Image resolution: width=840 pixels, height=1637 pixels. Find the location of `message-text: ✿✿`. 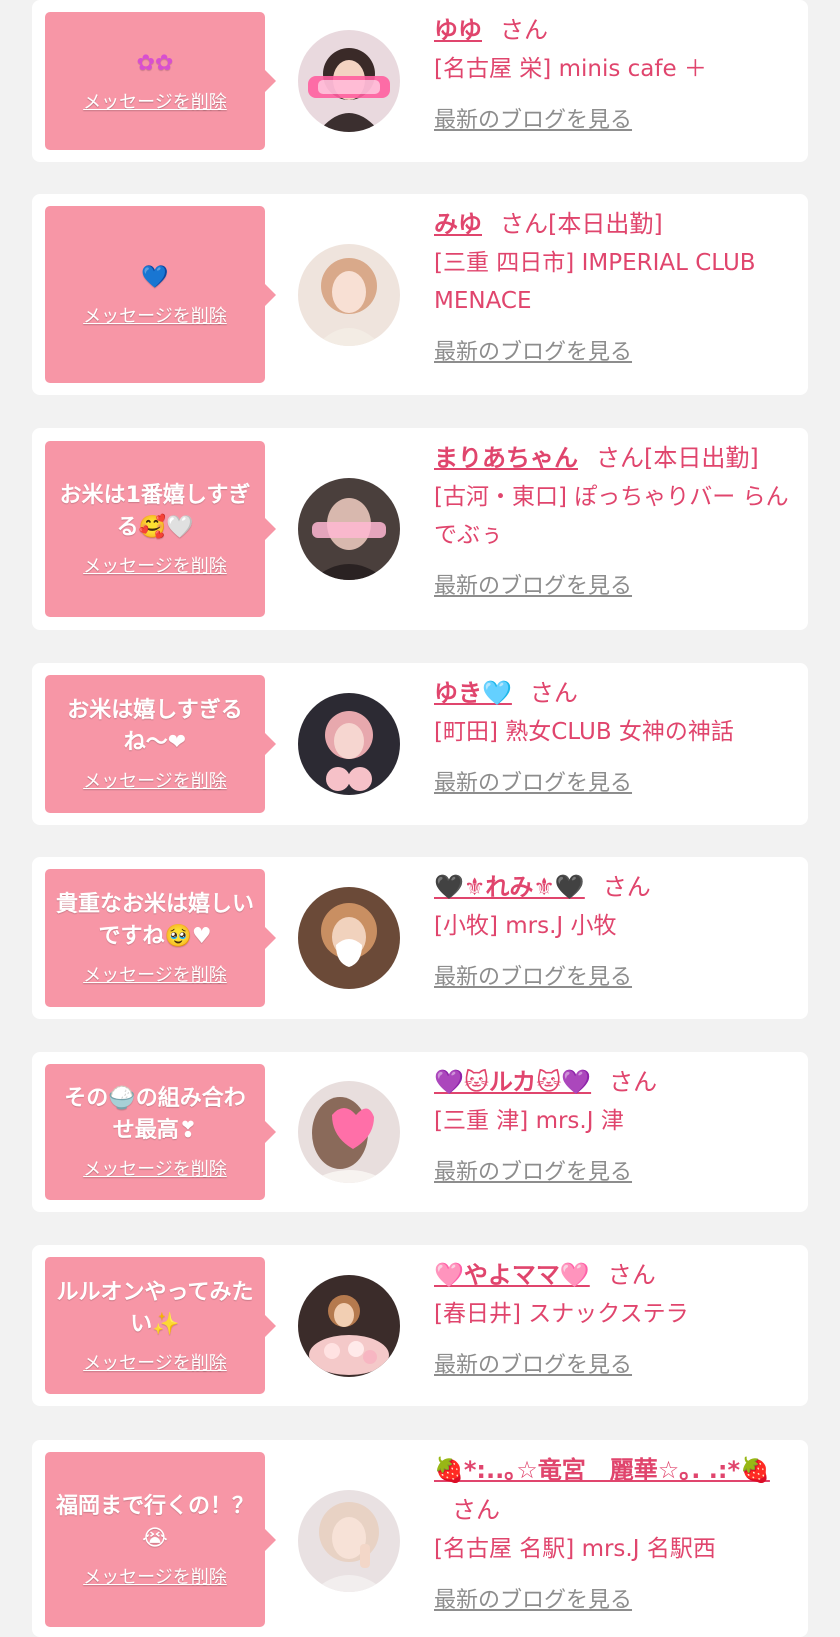

message-text: ✿✿ is located at coordinates (155, 63).